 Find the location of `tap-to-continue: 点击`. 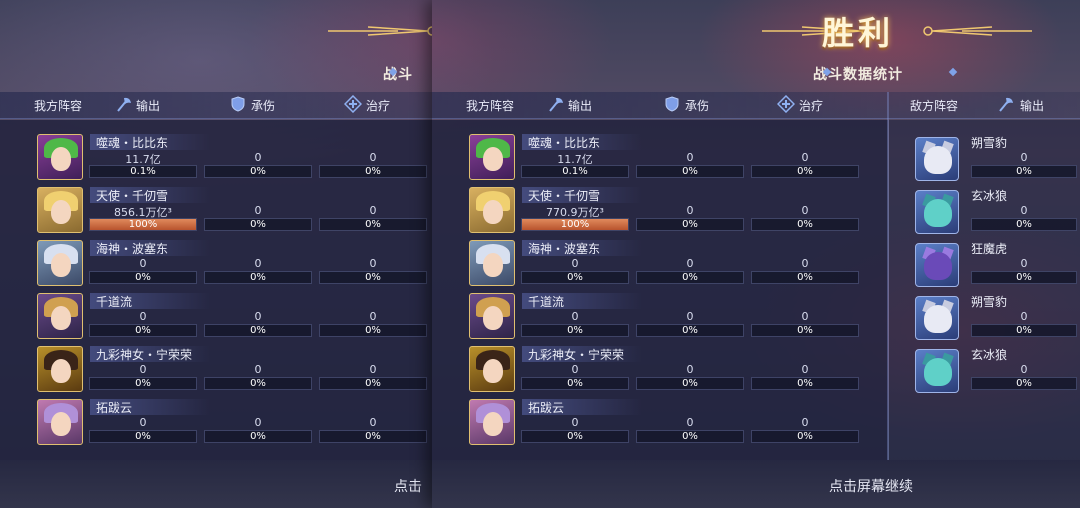

tap-to-continue: 点击 is located at coordinates (405, 486).